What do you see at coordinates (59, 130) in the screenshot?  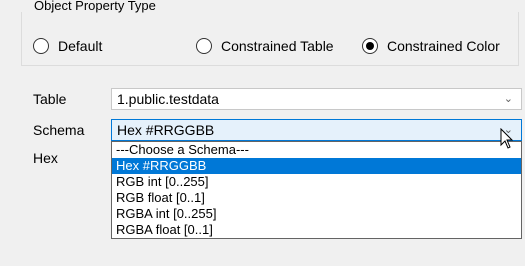 I see `schema-label: Schema` at bounding box center [59, 130].